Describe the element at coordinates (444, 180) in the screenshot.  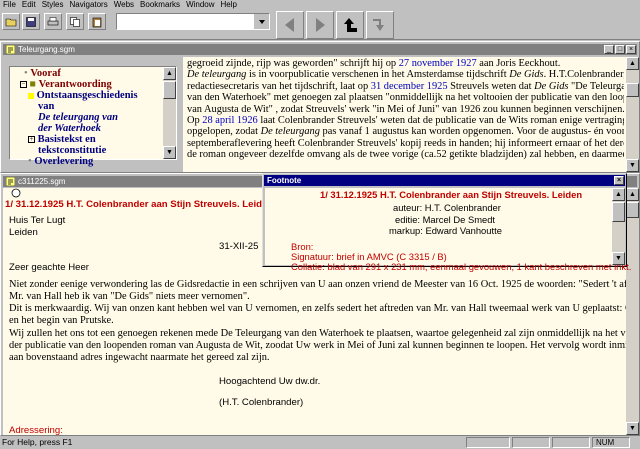
I see `footnote-titlebar: Footnote ×` at that location.